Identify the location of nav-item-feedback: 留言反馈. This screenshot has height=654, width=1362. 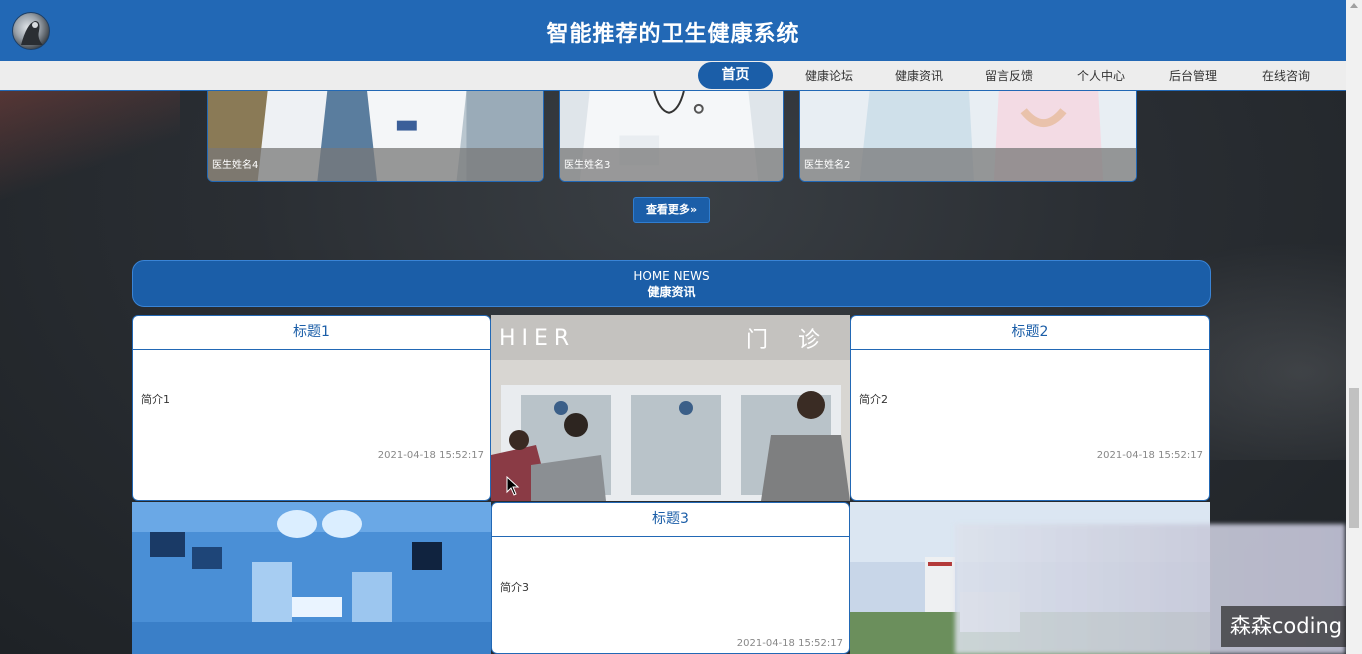
(1009, 76).